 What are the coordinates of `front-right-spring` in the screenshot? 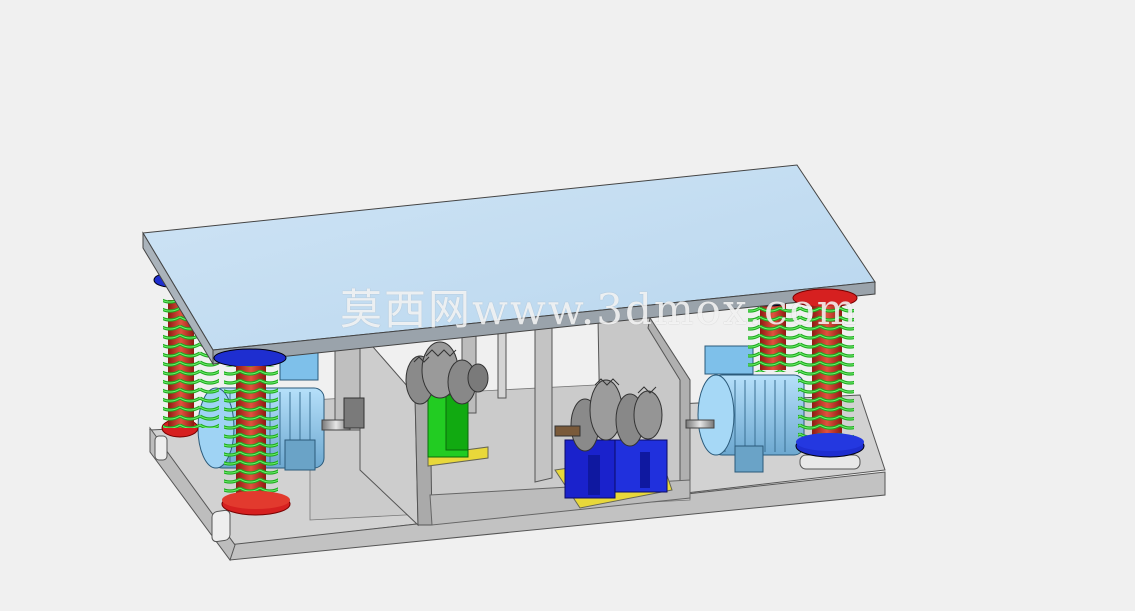 It's located at (828, 373).